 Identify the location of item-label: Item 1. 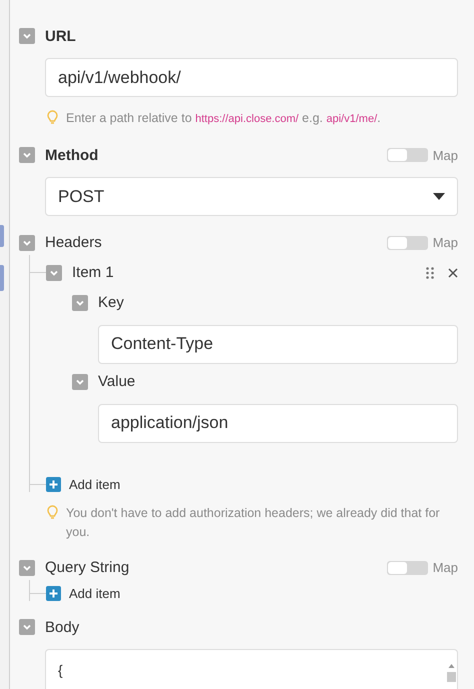
(93, 272).